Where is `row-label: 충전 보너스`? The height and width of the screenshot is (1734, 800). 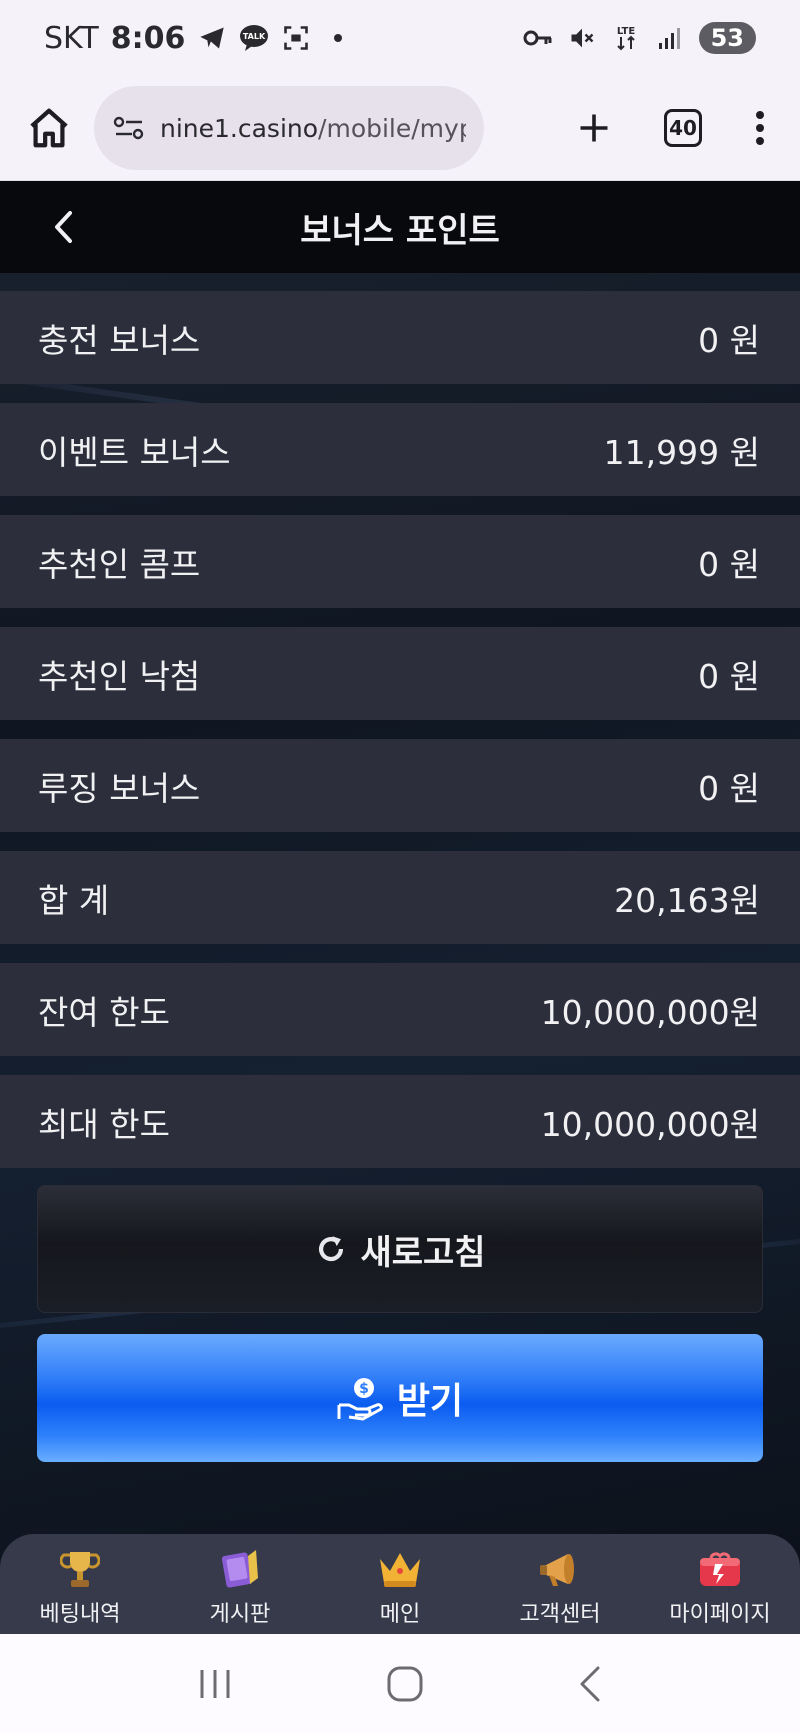
row-label: 충전 보너스 is located at coordinates (119, 340).